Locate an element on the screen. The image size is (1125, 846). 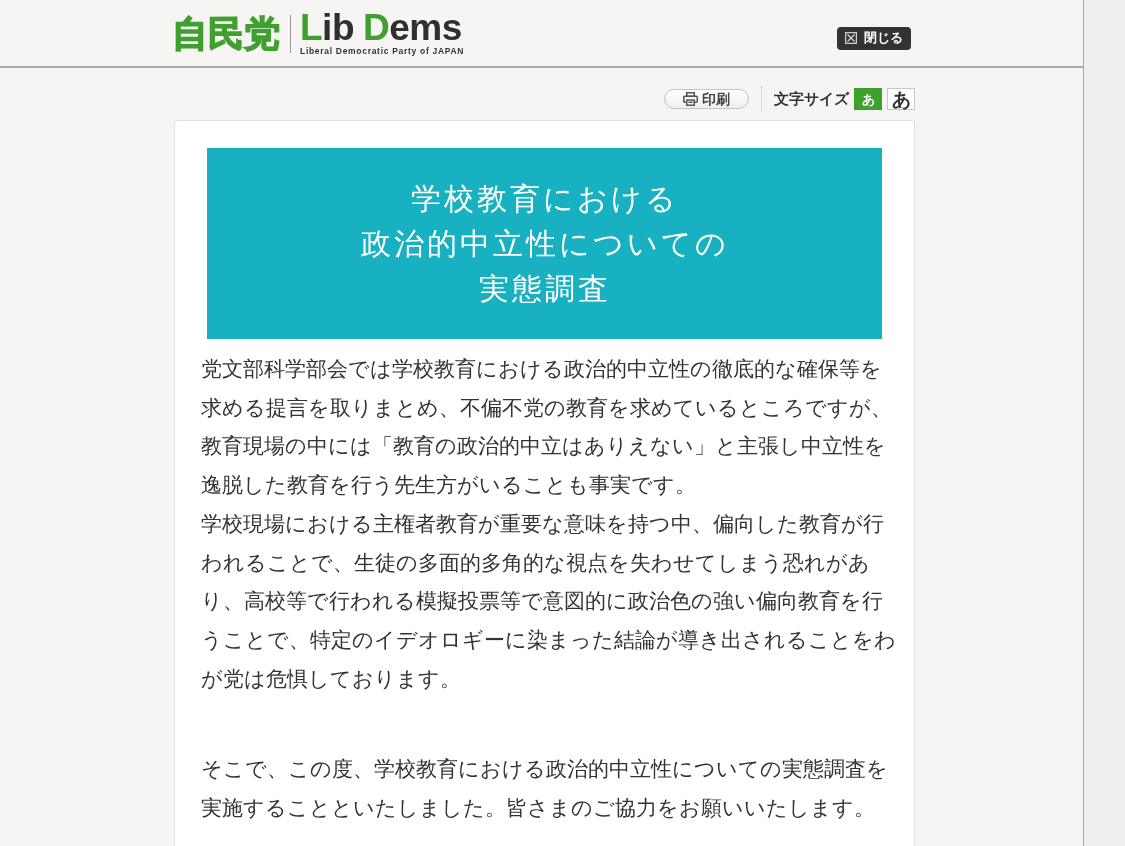
paragraph-text: そこで、この度、学校教育における政治的中立性についての実態調査を 実施することといたしました。皆さまのご協力をお願いいたします。 is located at coordinates (544, 789).